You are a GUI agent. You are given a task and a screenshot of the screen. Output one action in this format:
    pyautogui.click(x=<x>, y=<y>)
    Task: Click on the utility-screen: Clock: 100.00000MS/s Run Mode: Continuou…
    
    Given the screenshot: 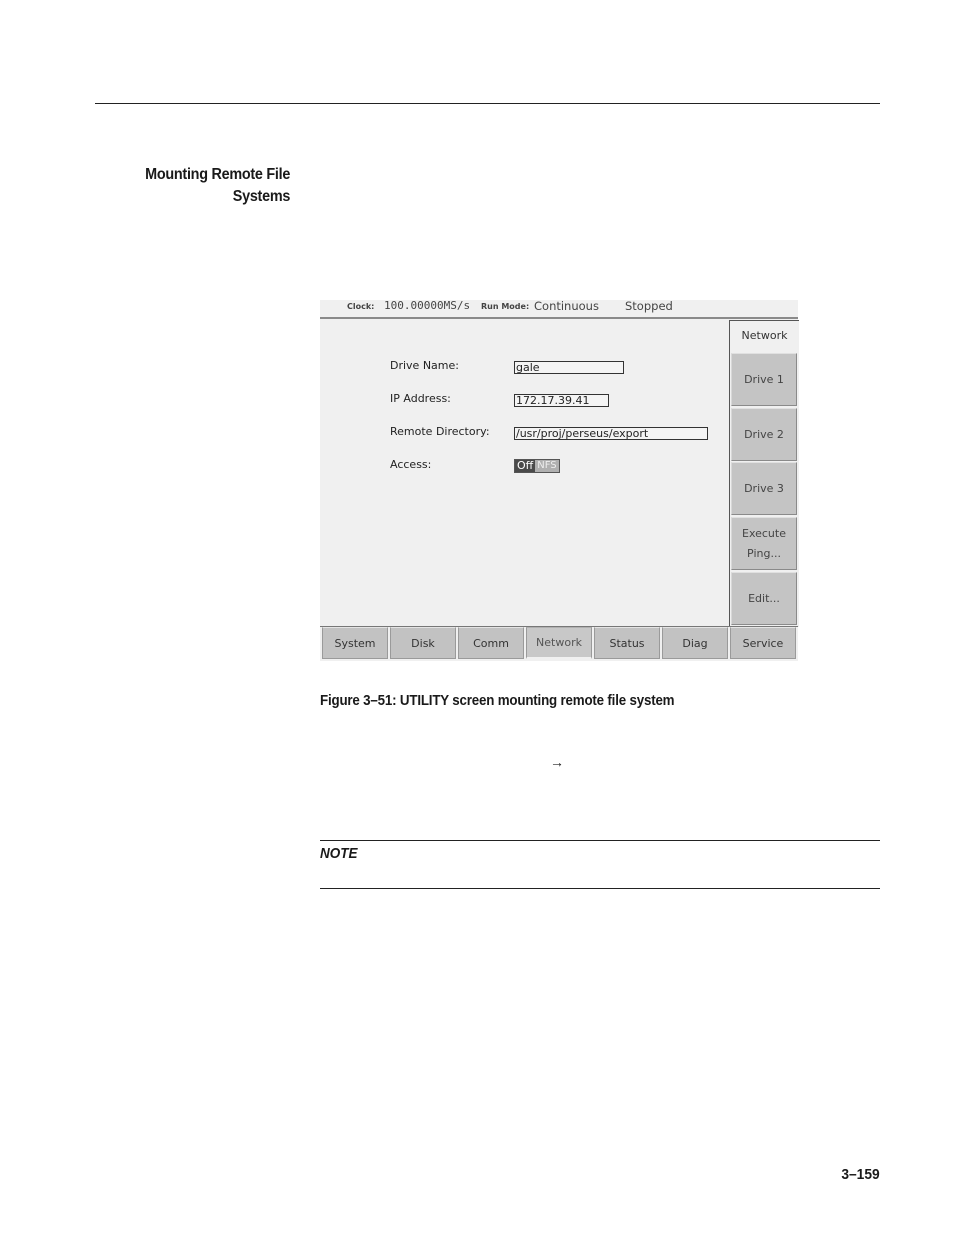 What is the action you would take?
    pyautogui.click(x=559, y=480)
    